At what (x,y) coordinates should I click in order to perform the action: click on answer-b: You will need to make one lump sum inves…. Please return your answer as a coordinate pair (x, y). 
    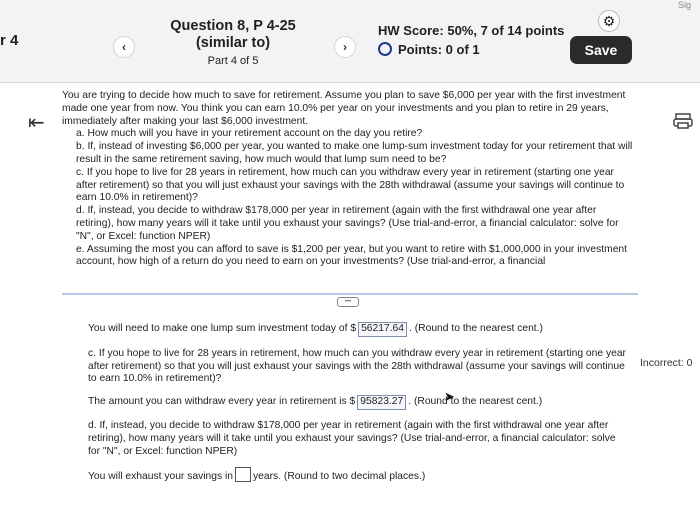
    Looking at the image, I should click on (357, 329).